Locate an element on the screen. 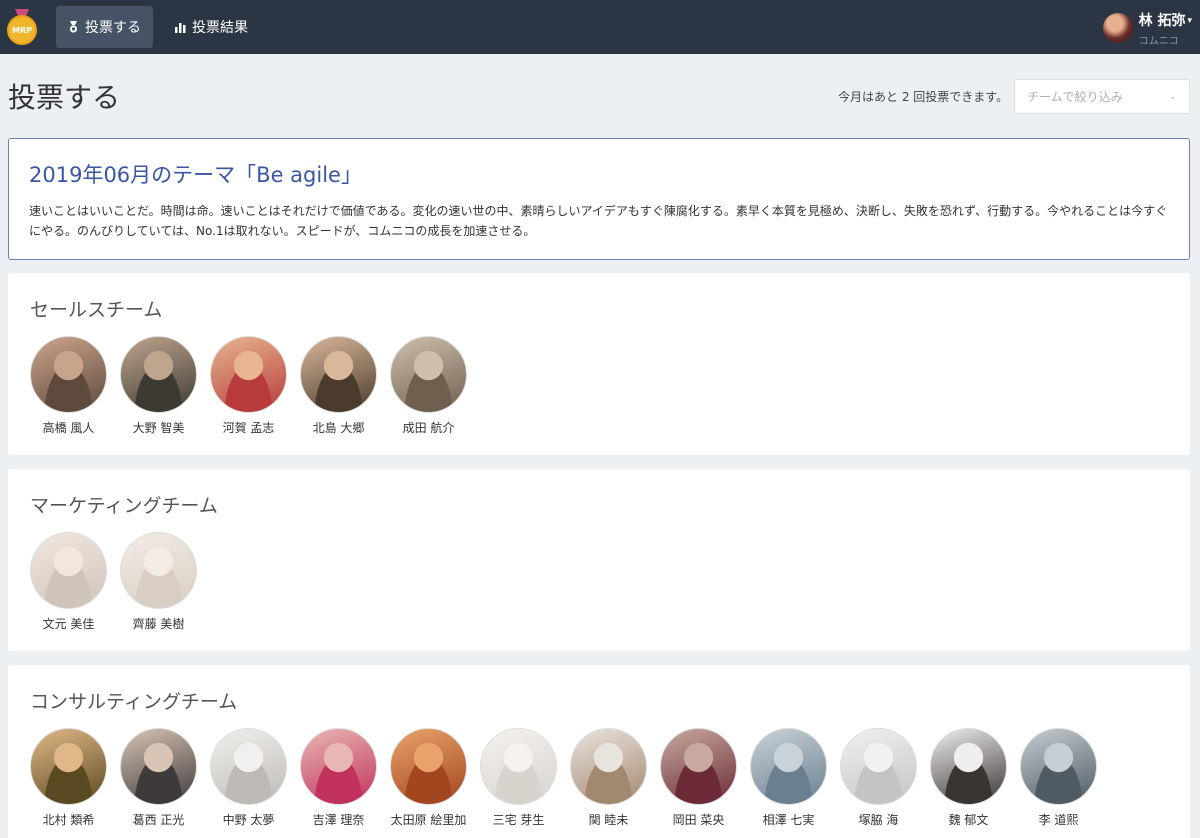 This screenshot has width=1200, height=838. member-name: 相澤 七実 is located at coordinates (788, 820).